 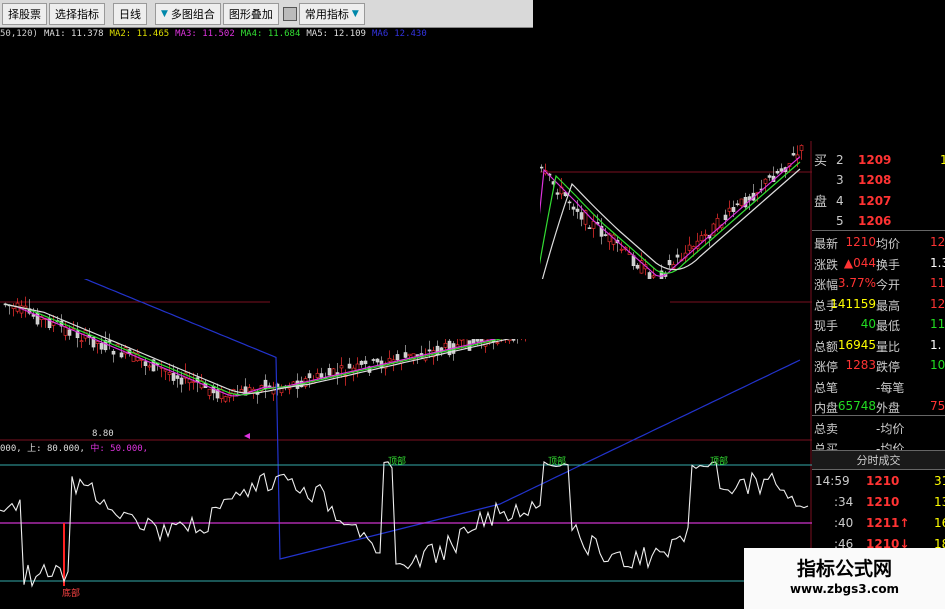 What do you see at coordinates (270, 34) in the screenshot?
I see `ma4-value: MA4: 11.684` at bounding box center [270, 34].